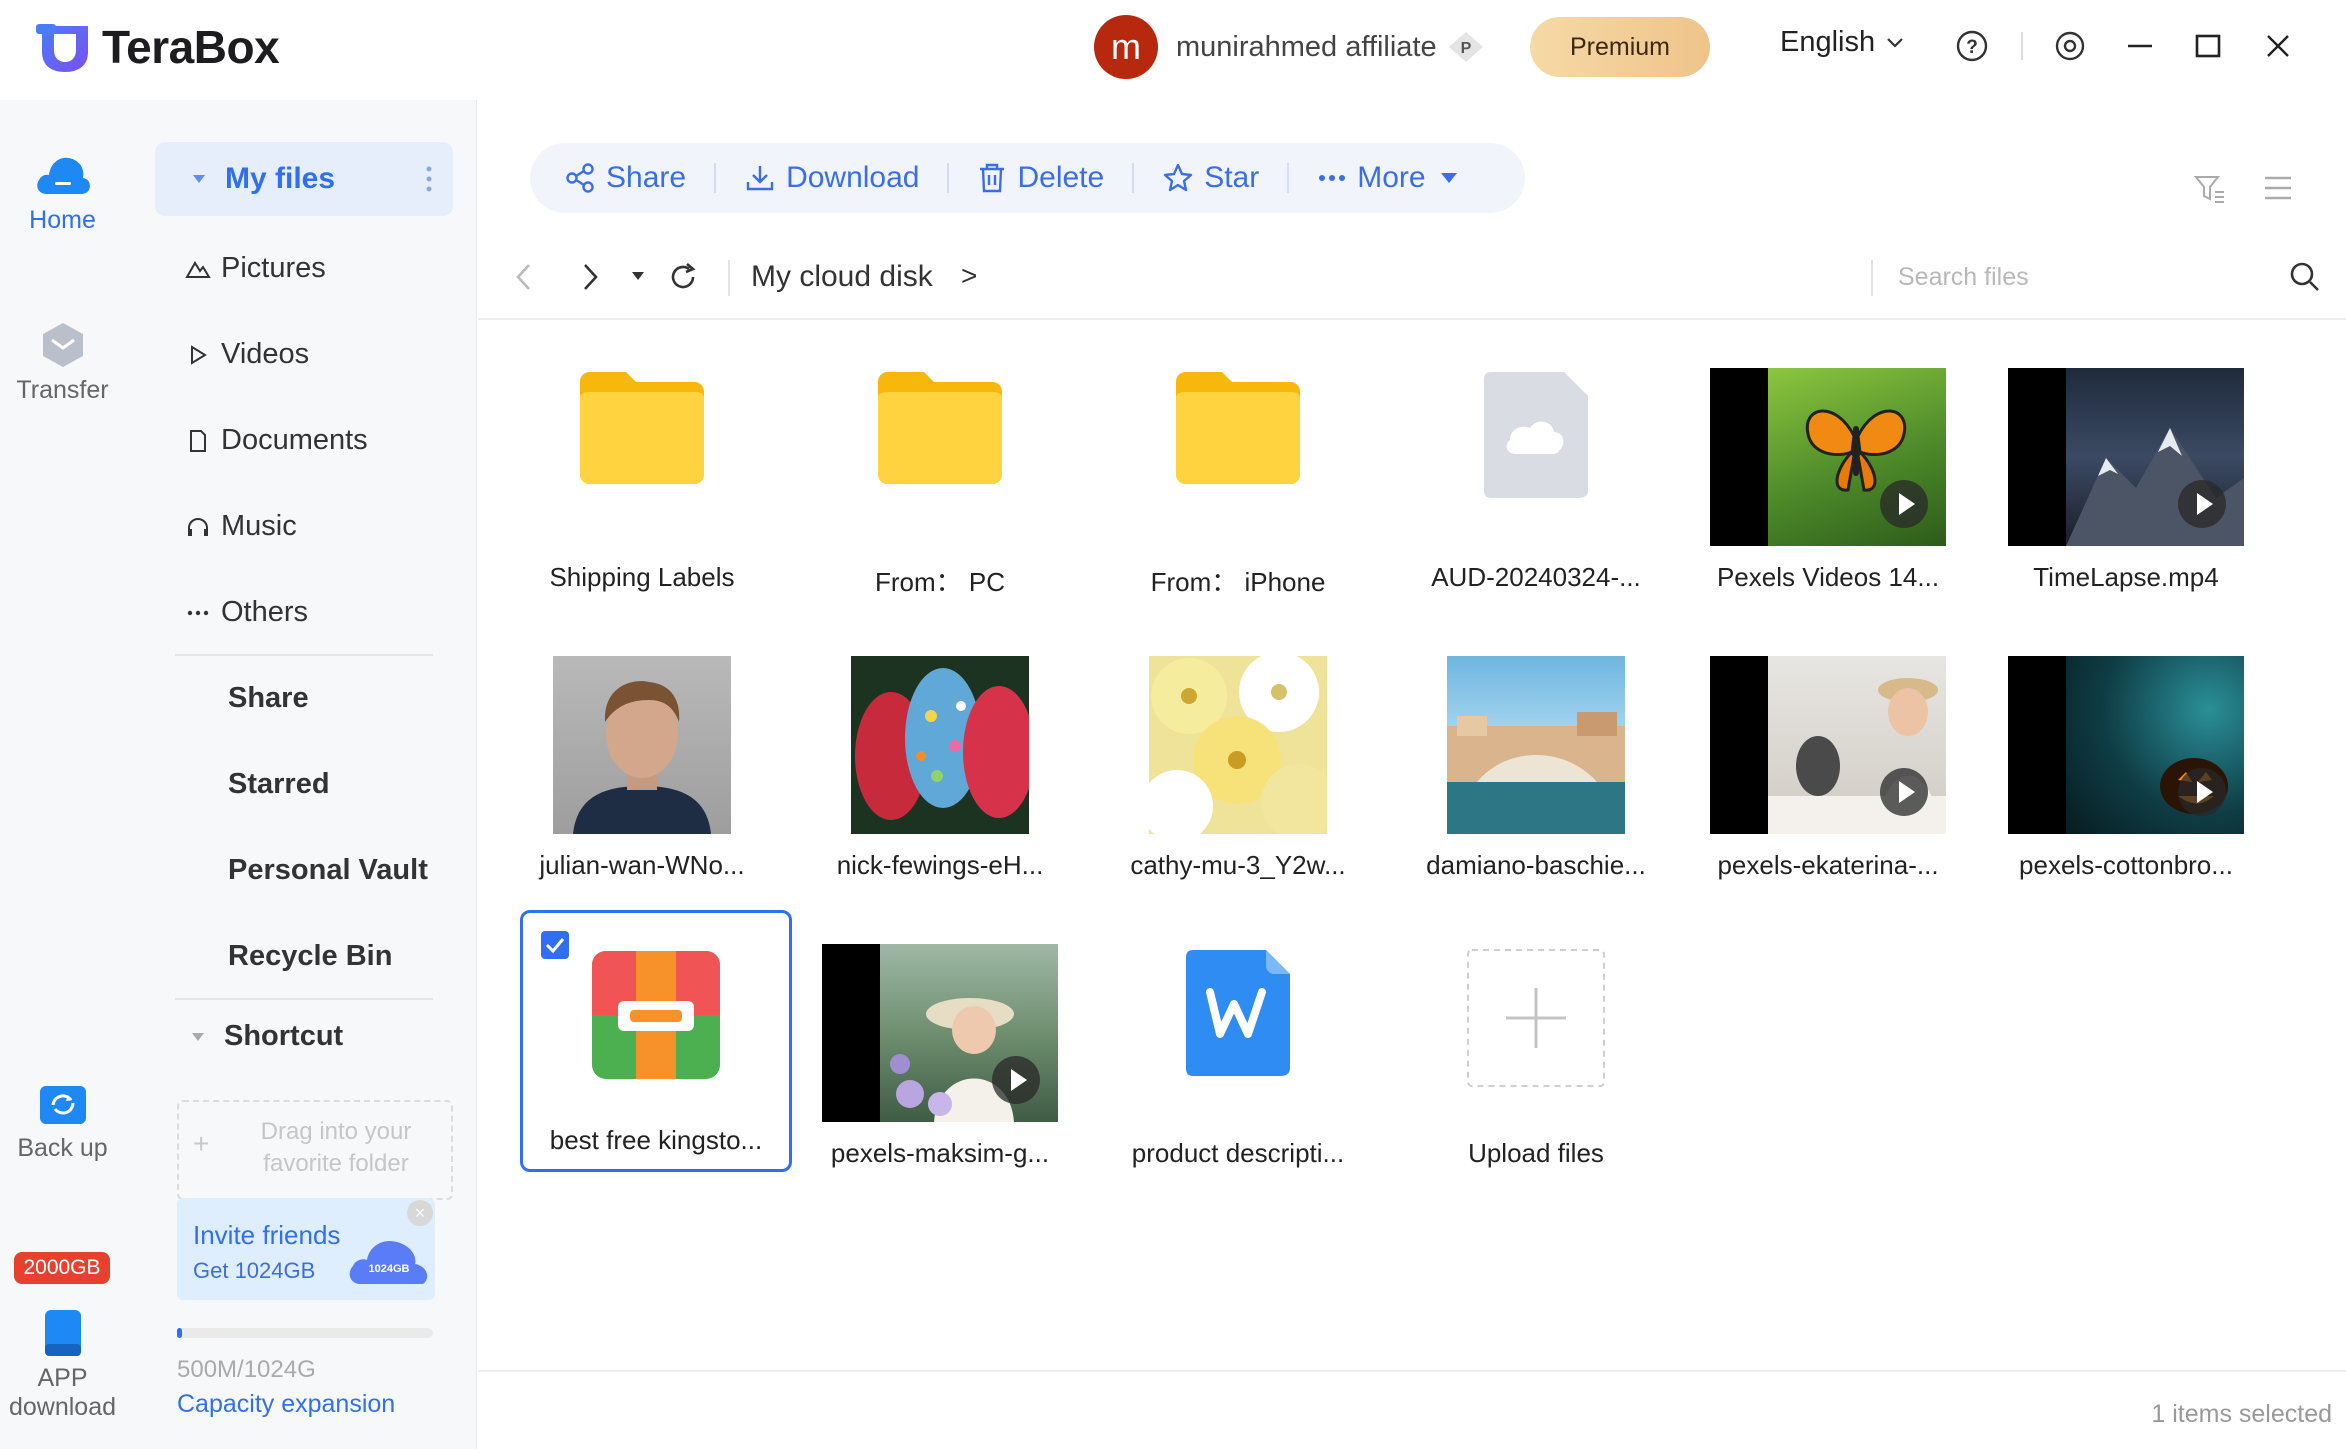  I want to click on capacity-expansion-link: Capacity expansion, so click(286, 1404).